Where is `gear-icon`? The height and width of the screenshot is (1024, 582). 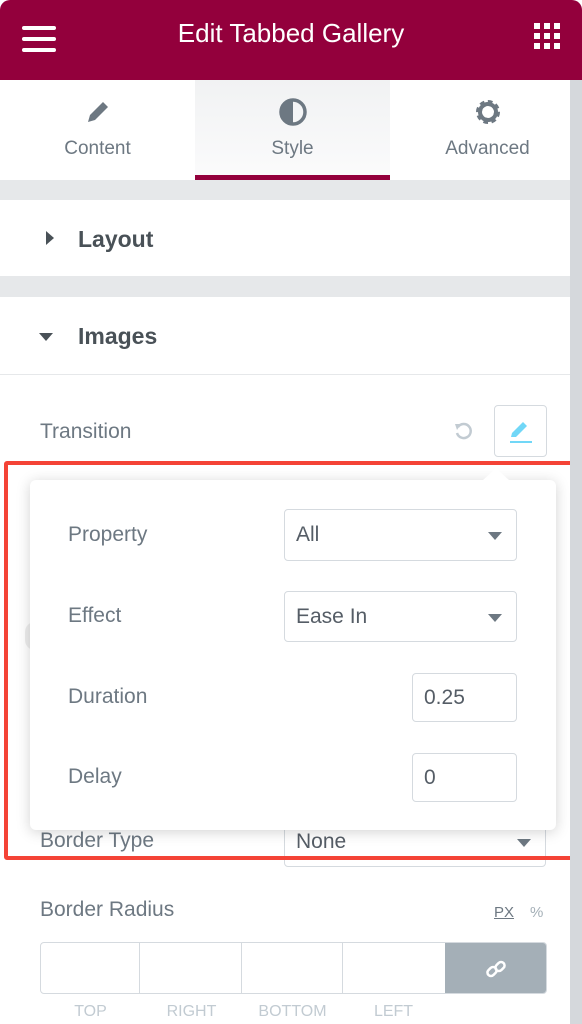
gear-icon is located at coordinates (487, 112).